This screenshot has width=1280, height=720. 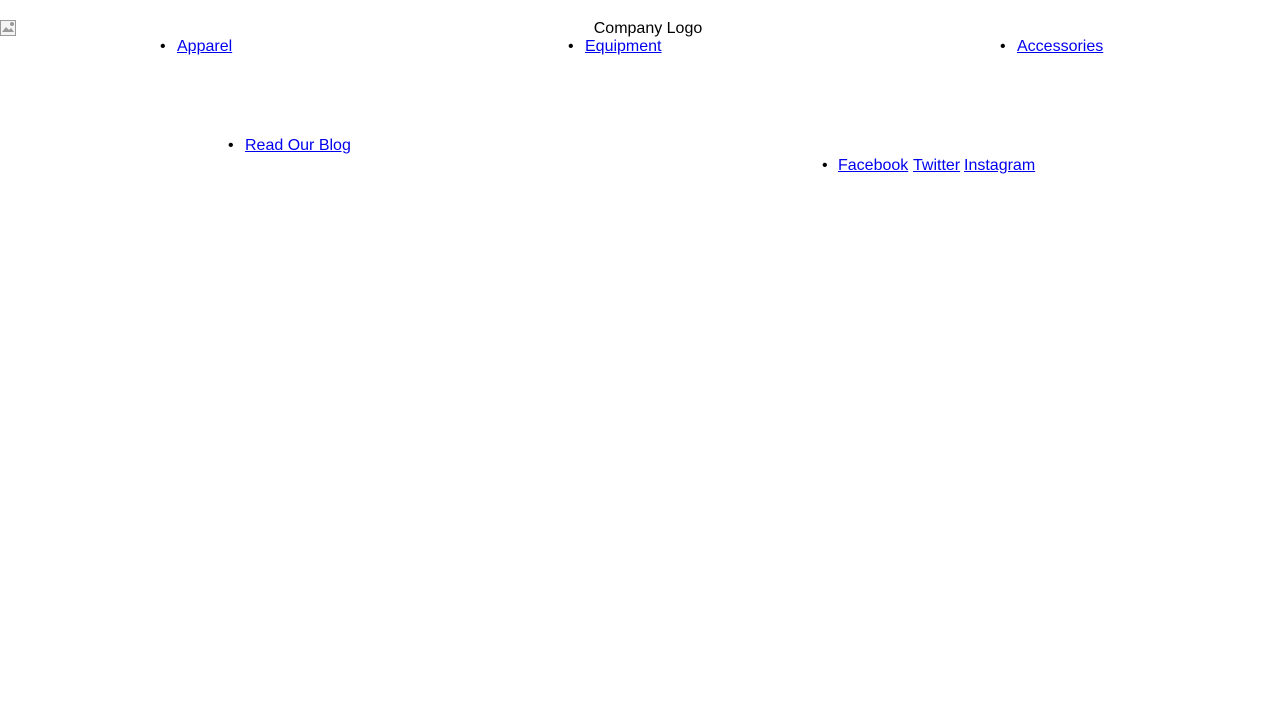 I want to click on accessories-link: Accessories, so click(x=1060, y=47).